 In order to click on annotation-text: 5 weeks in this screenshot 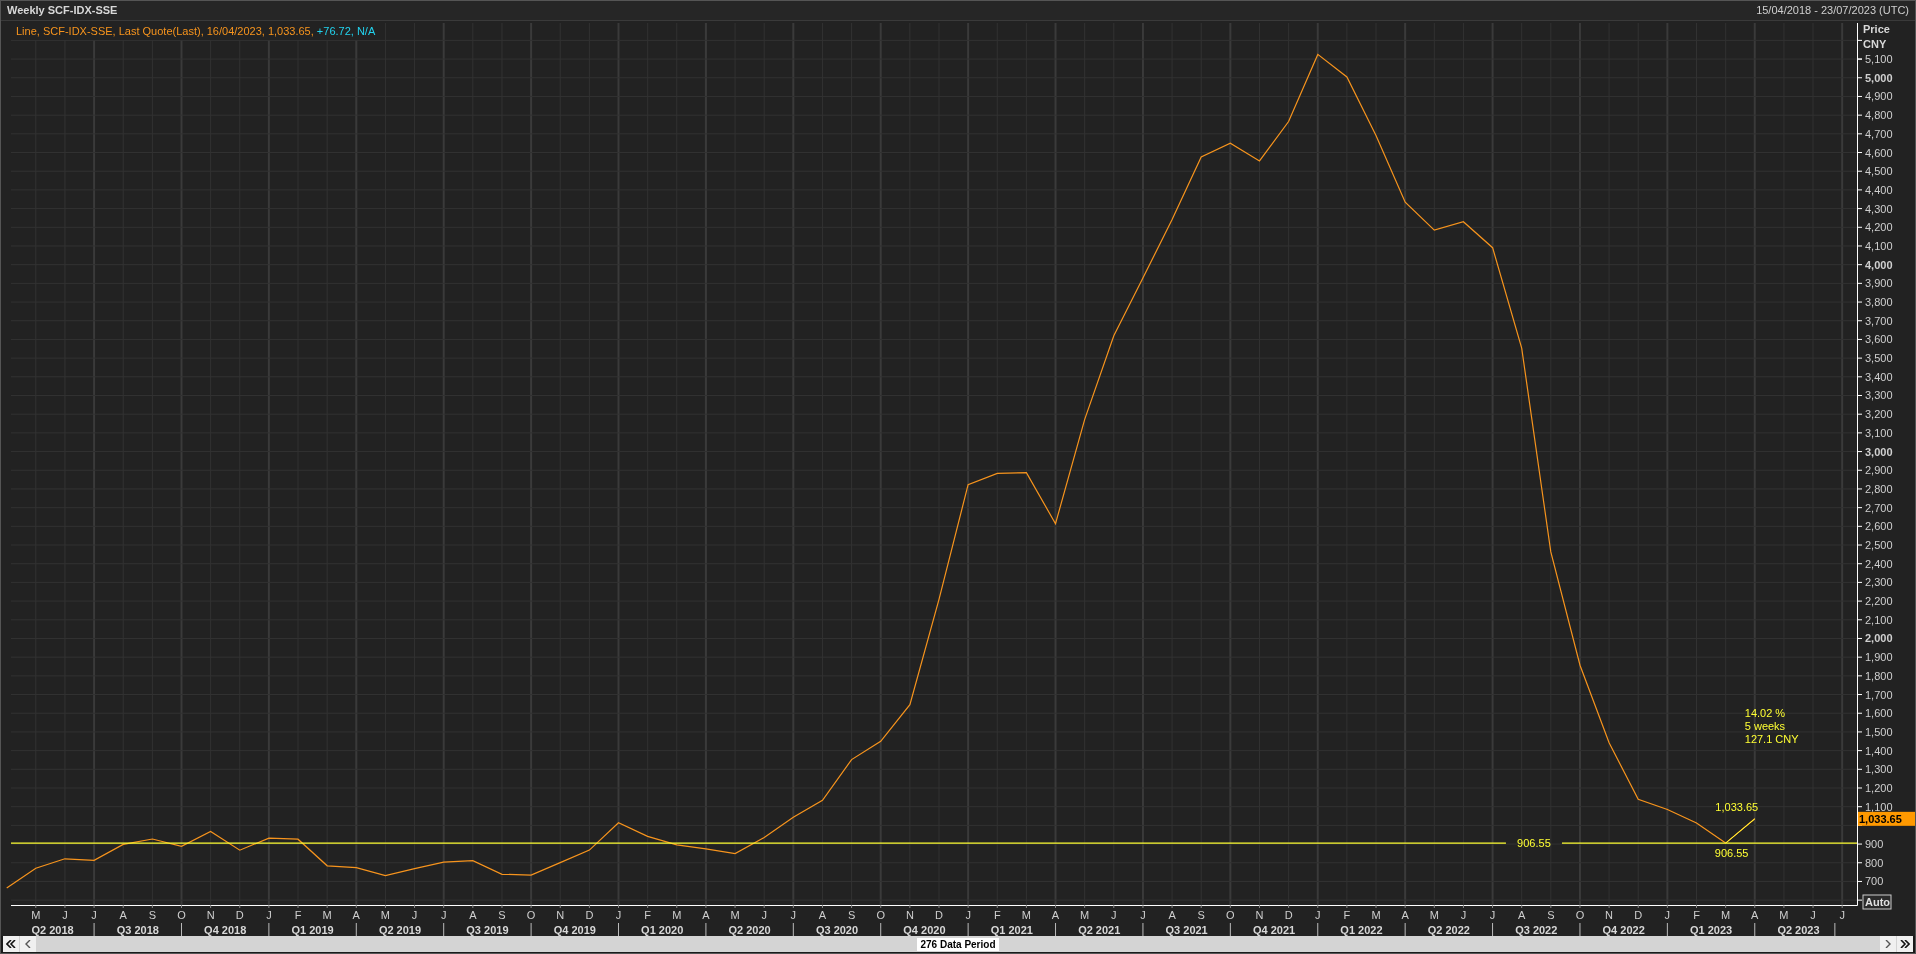, I will do `click(1765, 725)`.